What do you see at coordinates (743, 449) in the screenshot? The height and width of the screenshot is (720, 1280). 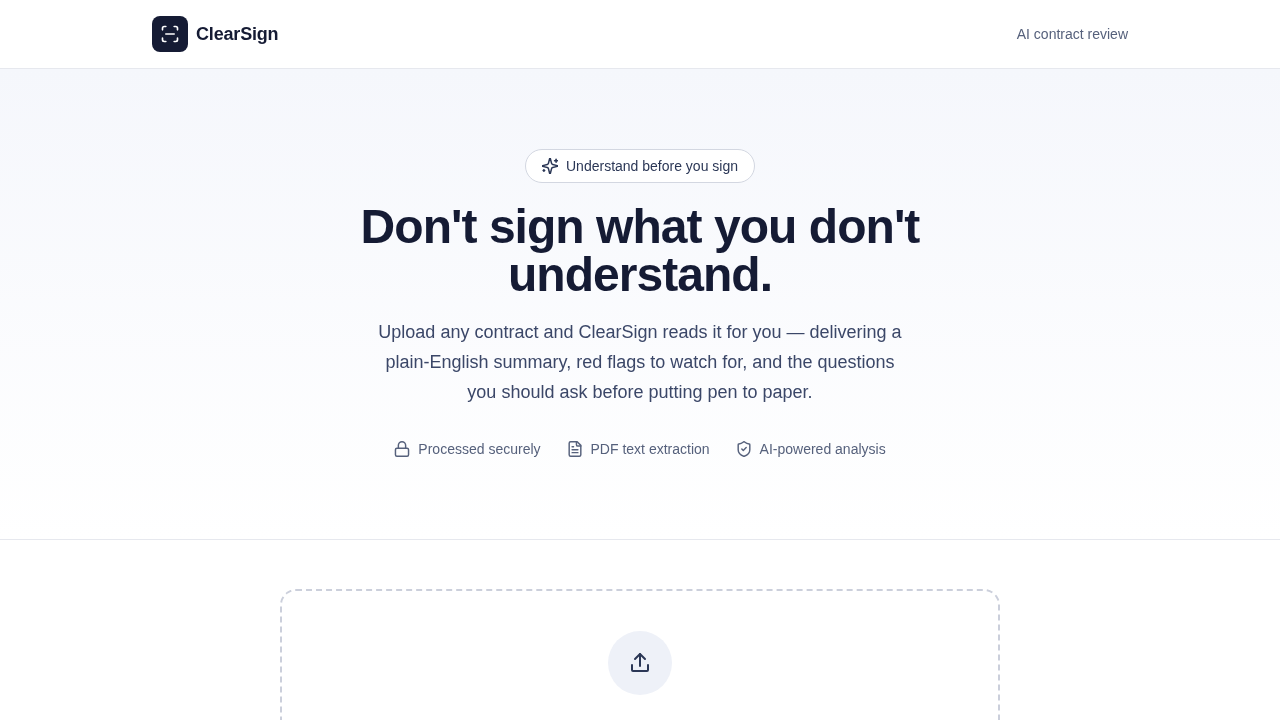 I see `shield-check-icon` at bounding box center [743, 449].